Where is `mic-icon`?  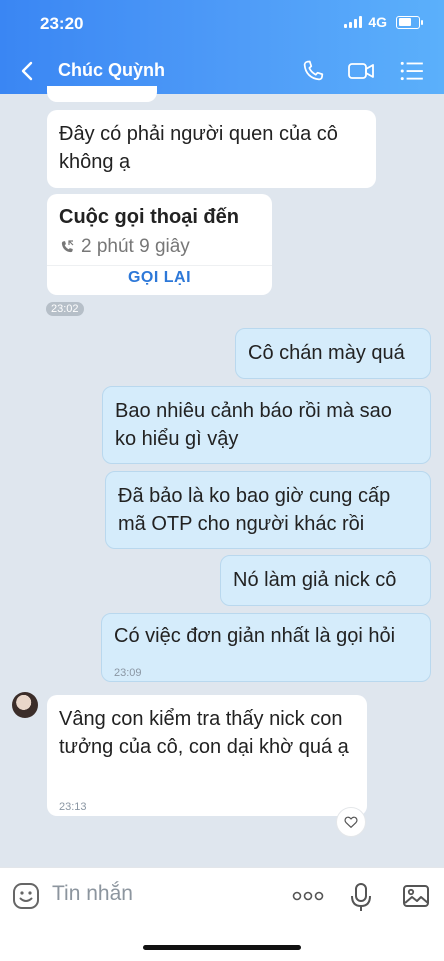 mic-icon is located at coordinates (361, 897).